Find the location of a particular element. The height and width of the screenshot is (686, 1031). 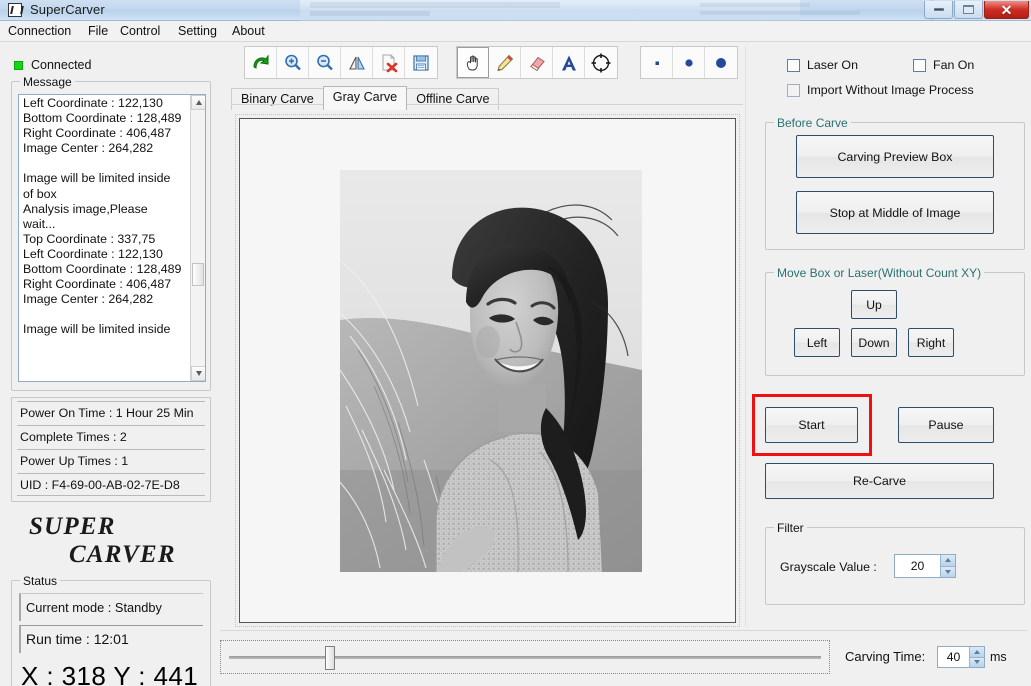

move-box-title: Move Box or Laser(Without Count XY) is located at coordinates (879, 273).